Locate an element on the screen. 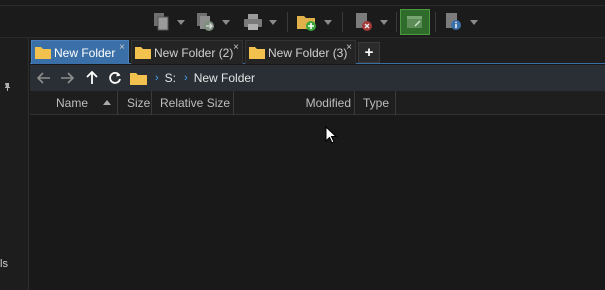  copy-icon is located at coordinates (161, 22).